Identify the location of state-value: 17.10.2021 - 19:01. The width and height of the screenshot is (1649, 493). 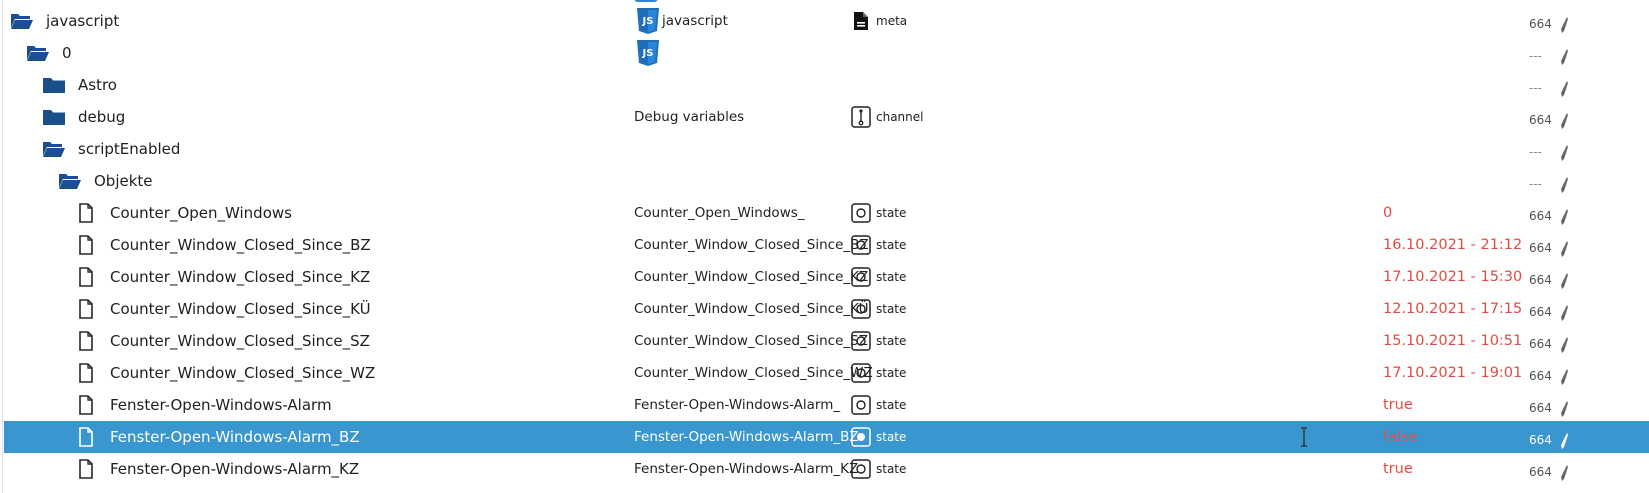
(1452, 373).